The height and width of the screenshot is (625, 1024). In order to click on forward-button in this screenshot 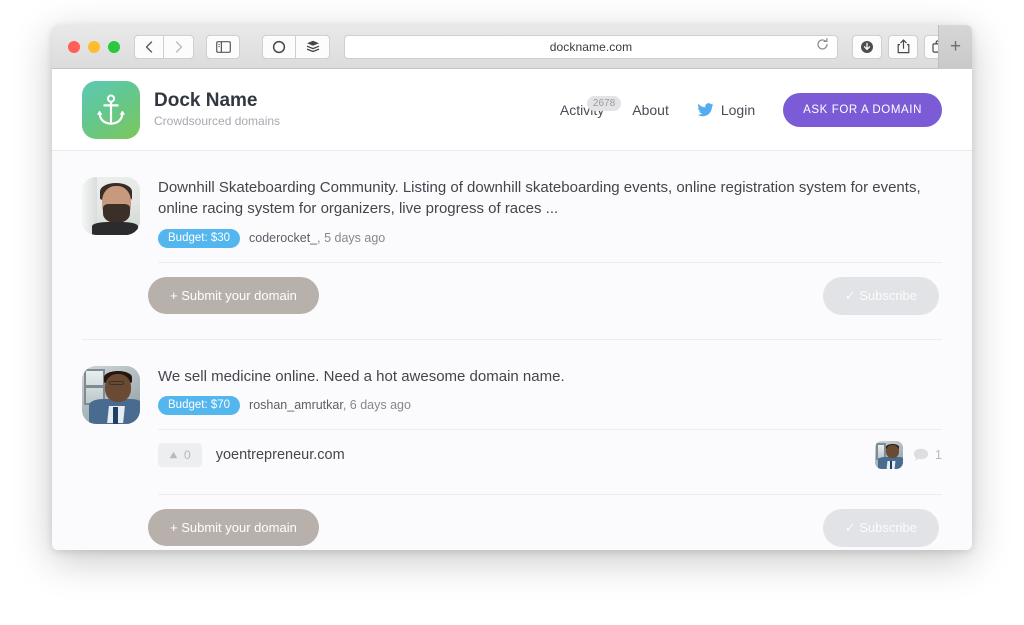, I will do `click(179, 46)`.